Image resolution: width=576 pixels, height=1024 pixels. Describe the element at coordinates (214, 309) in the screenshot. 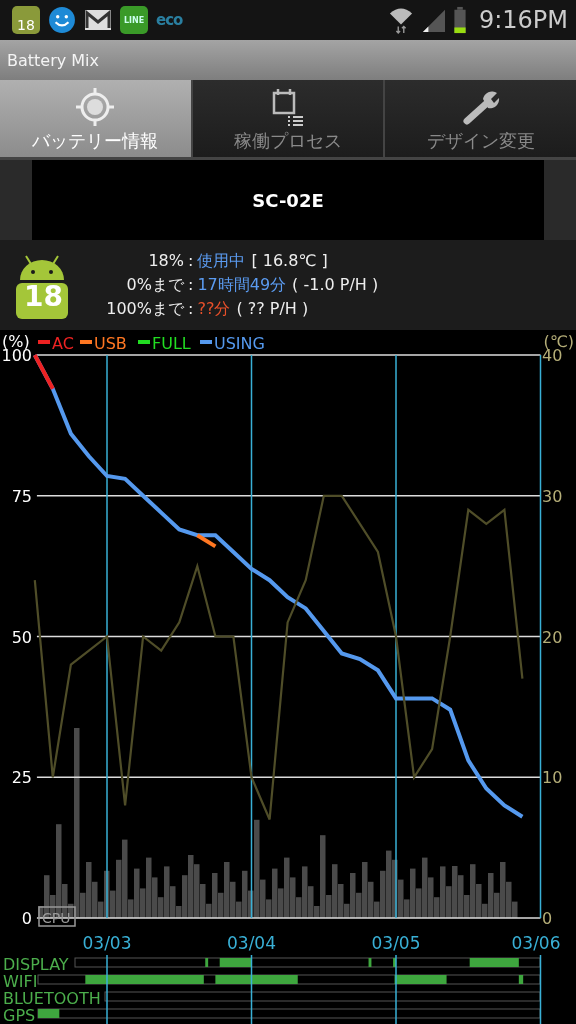

I see `info-value: ??分` at that location.